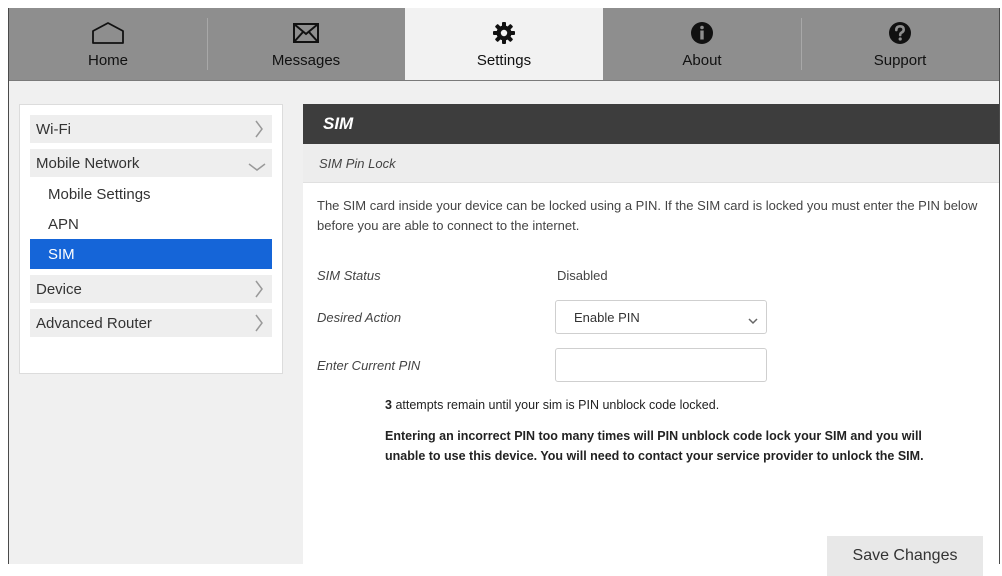  I want to click on top-nav: Home Messages Settings About Support, so click(504, 44).